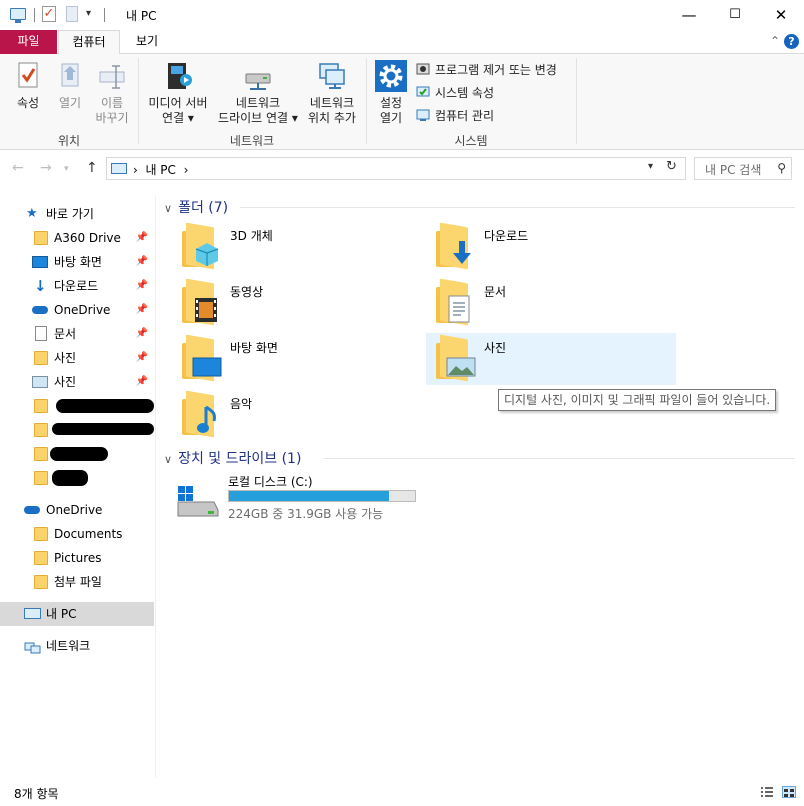 The height and width of the screenshot is (806, 804). I want to click on media-server-icon, so click(178, 76).